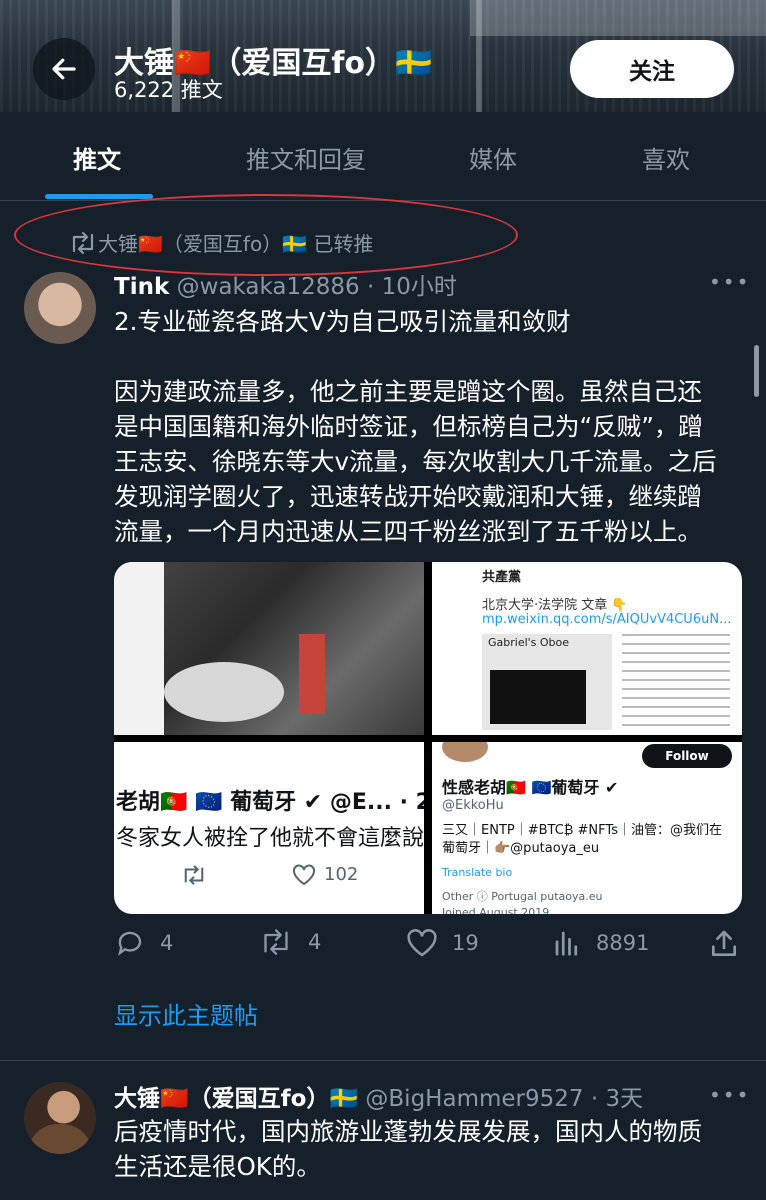  I want to click on tweet-header: 大锤🇨🇳（爱国互fo）🇸🇪 @BigHammer9527 · 3天, so click(378, 1096).